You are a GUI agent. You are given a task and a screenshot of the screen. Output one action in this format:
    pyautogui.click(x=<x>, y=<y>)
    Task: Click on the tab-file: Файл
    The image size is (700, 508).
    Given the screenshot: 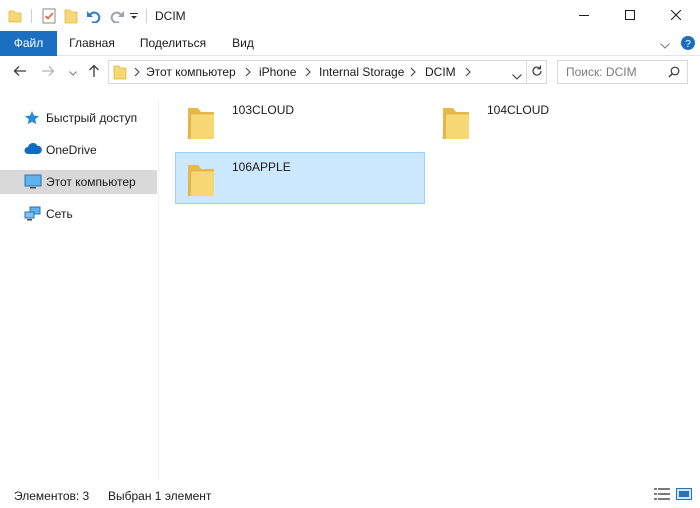 What is the action you would take?
    pyautogui.click(x=28, y=43)
    